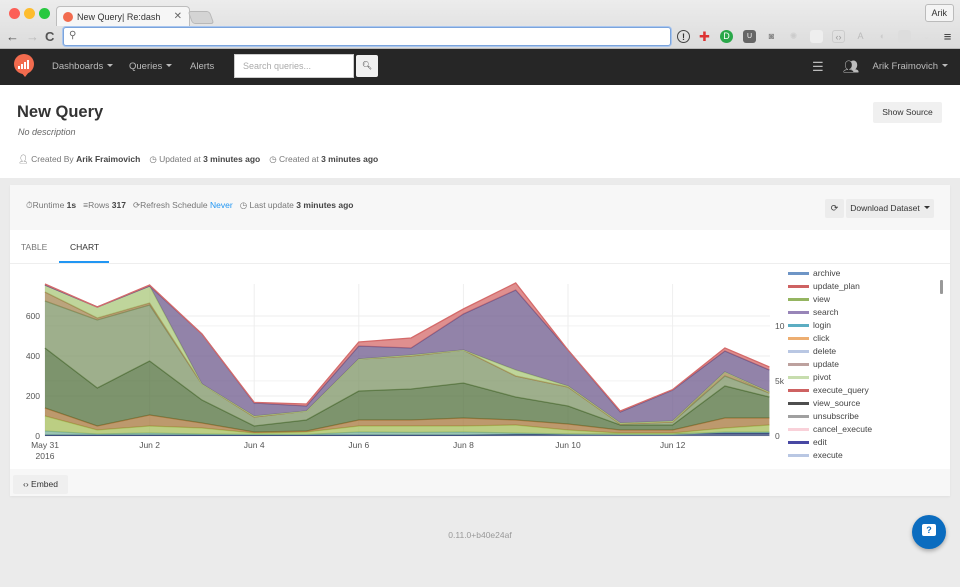 This screenshot has height=587, width=960. I want to click on nav-alerts: Alerts, so click(202, 66).